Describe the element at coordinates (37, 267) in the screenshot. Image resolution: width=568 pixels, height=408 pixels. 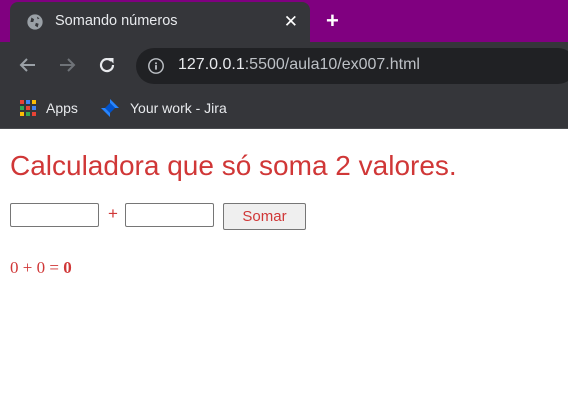
I see `result-expression: 0 + 0 =` at that location.